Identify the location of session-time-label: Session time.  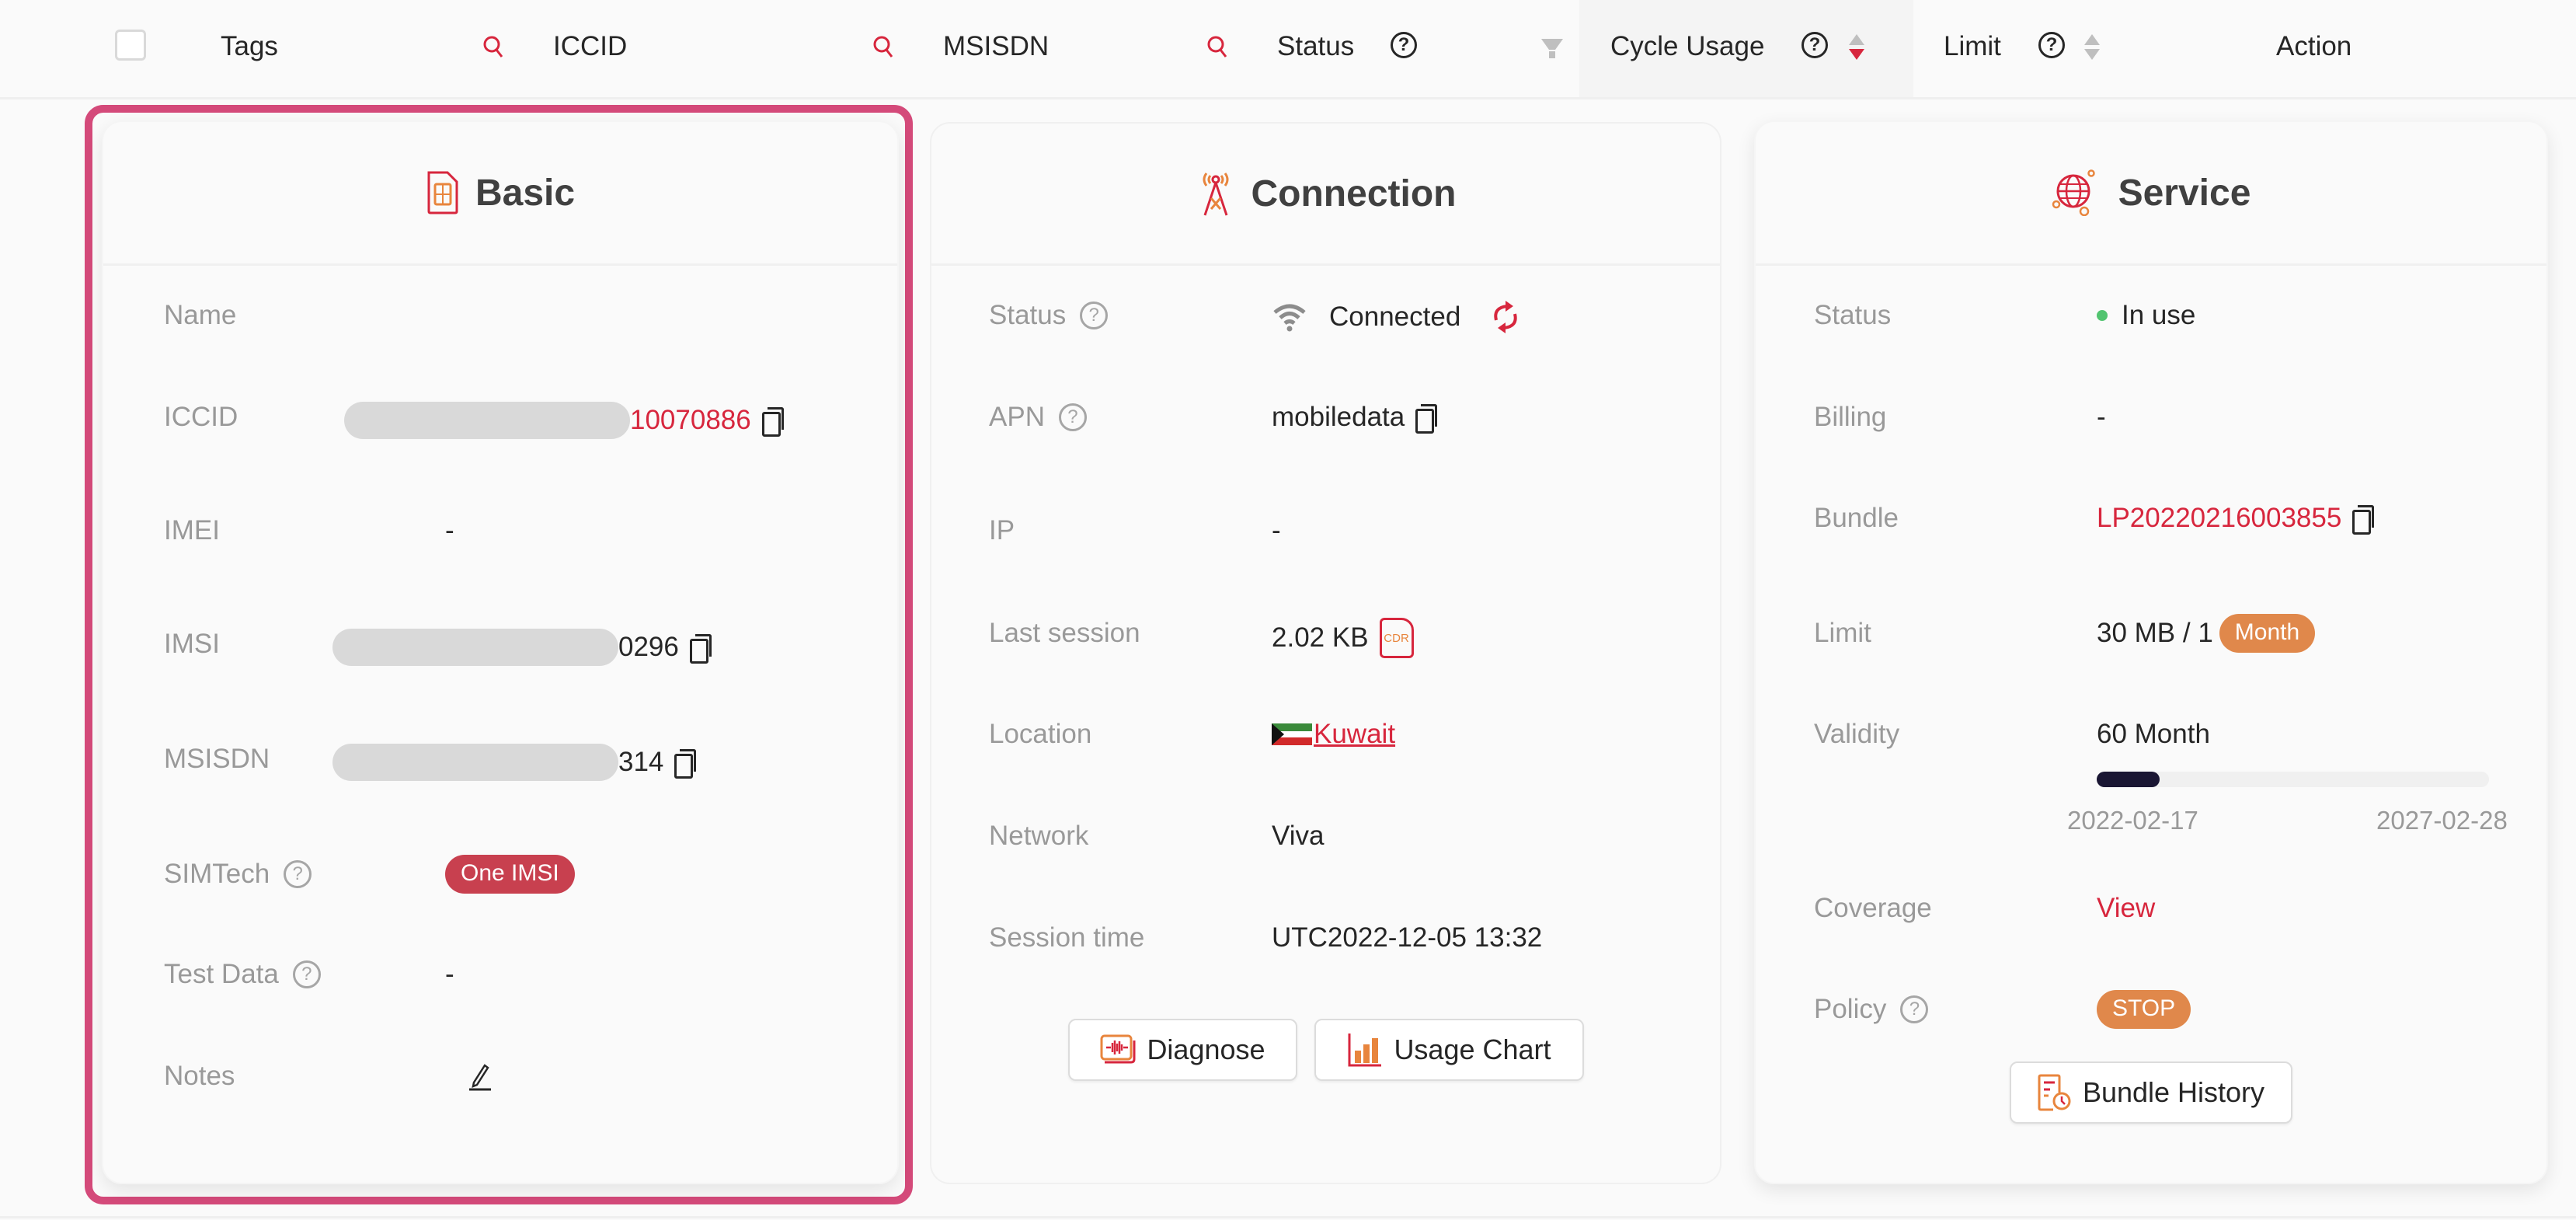
(1067, 938).